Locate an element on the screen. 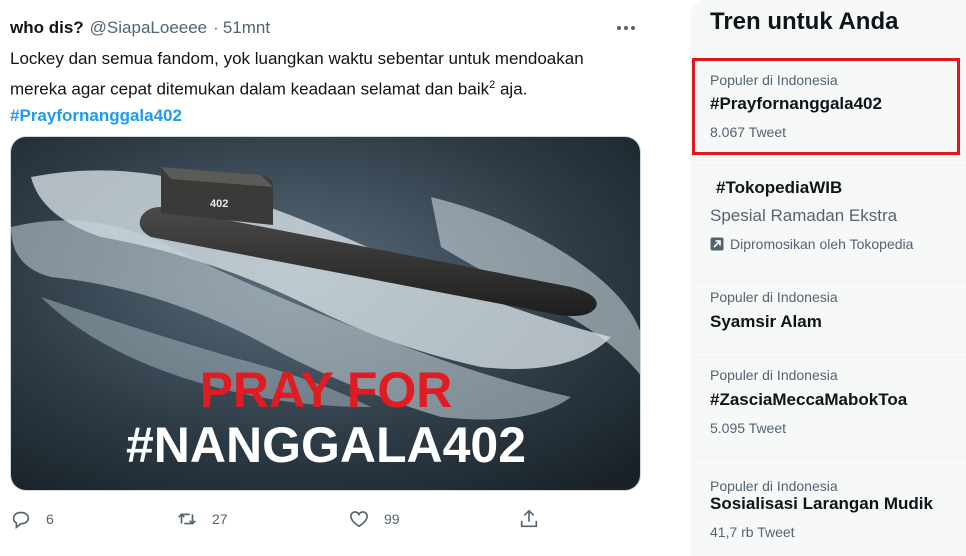 The height and width of the screenshot is (556, 966). trend-count: 8.067 Tweet is located at coordinates (748, 132).